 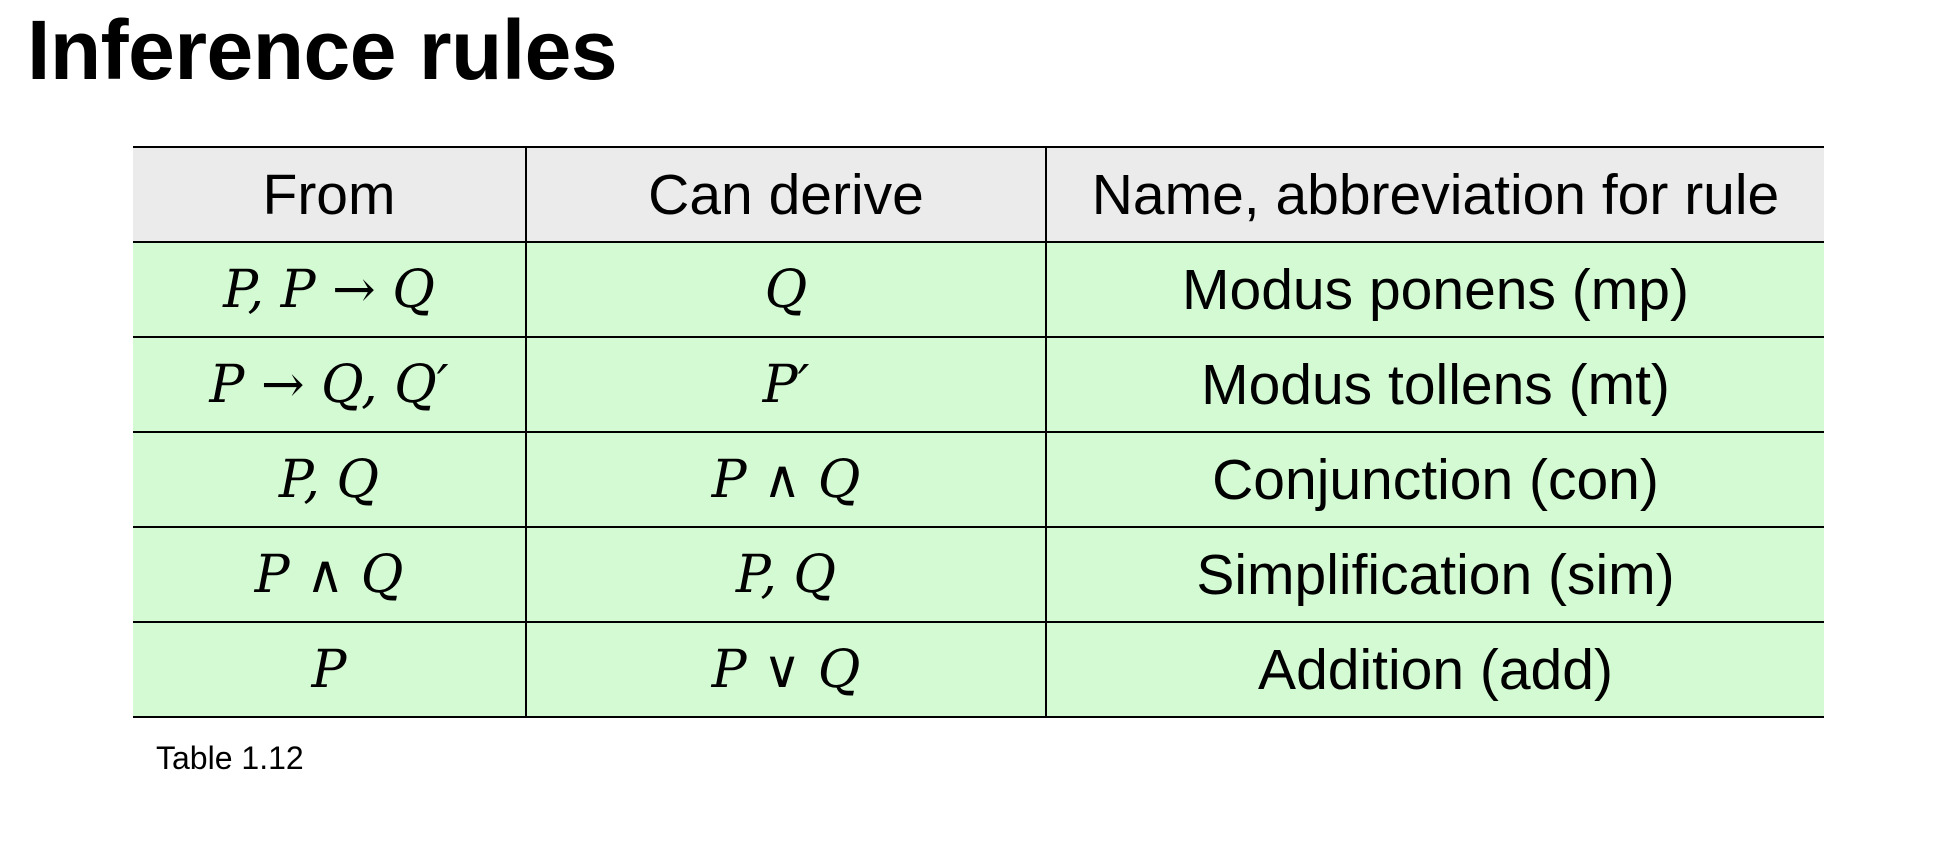 I want to click on table-caption: Table 1.12, so click(x=230, y=758).